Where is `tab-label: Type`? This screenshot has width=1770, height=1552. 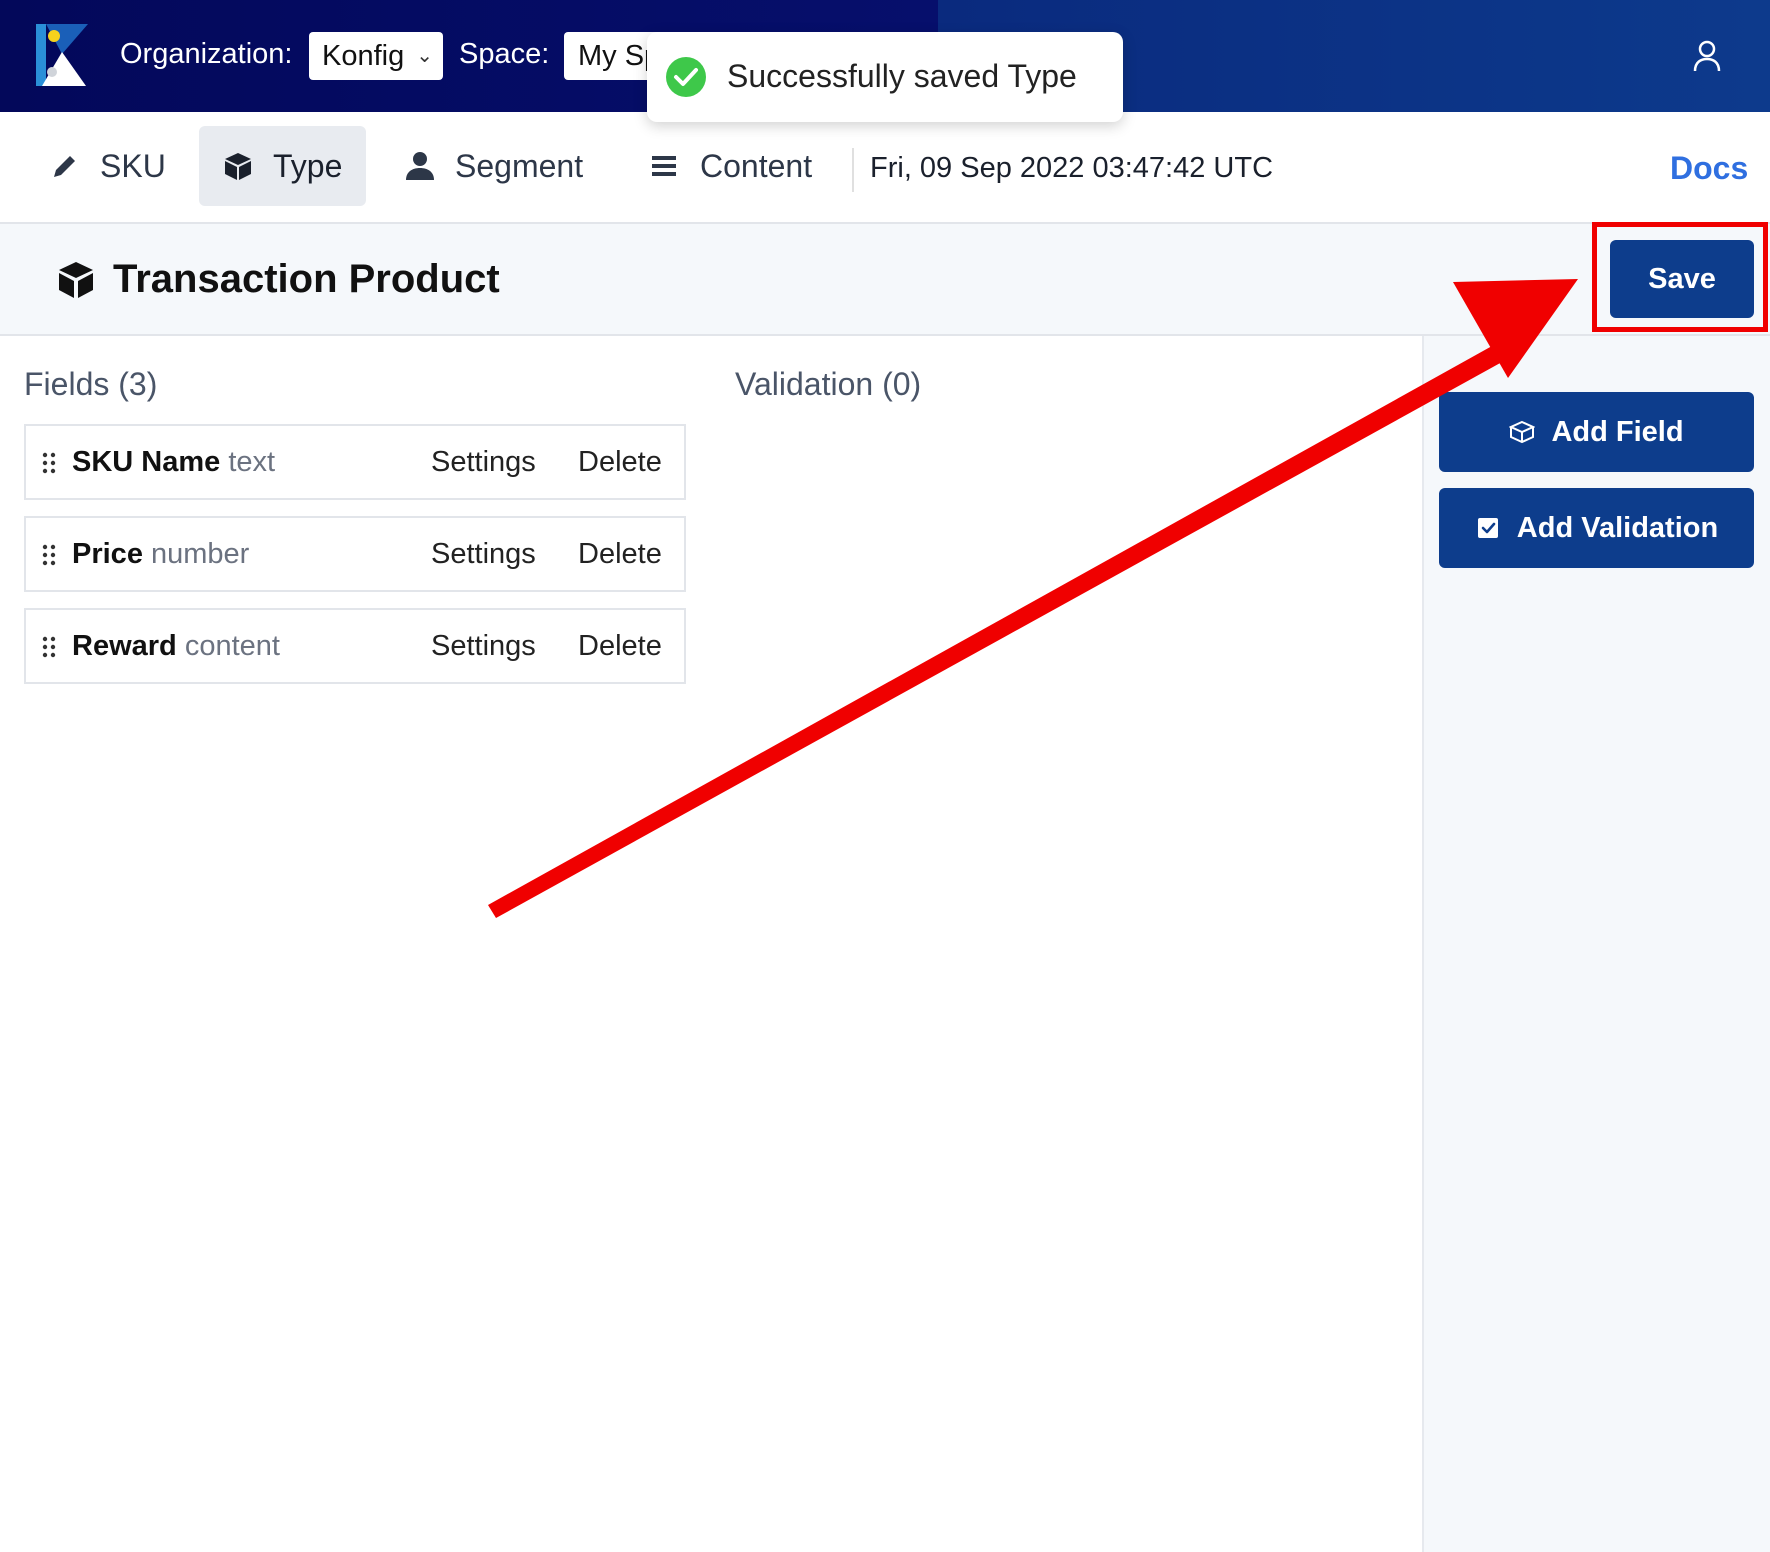
tab-label: Type is located at coordinates (308, 165).